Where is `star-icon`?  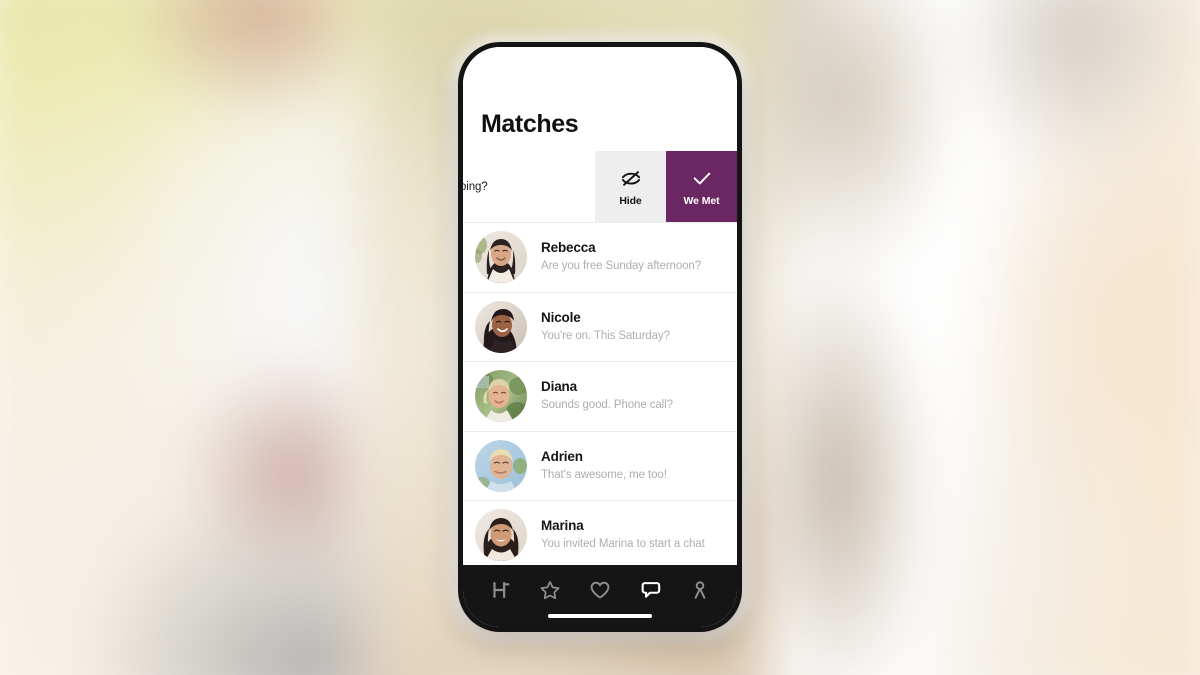
star-icon is located at coordinates (550, 590).